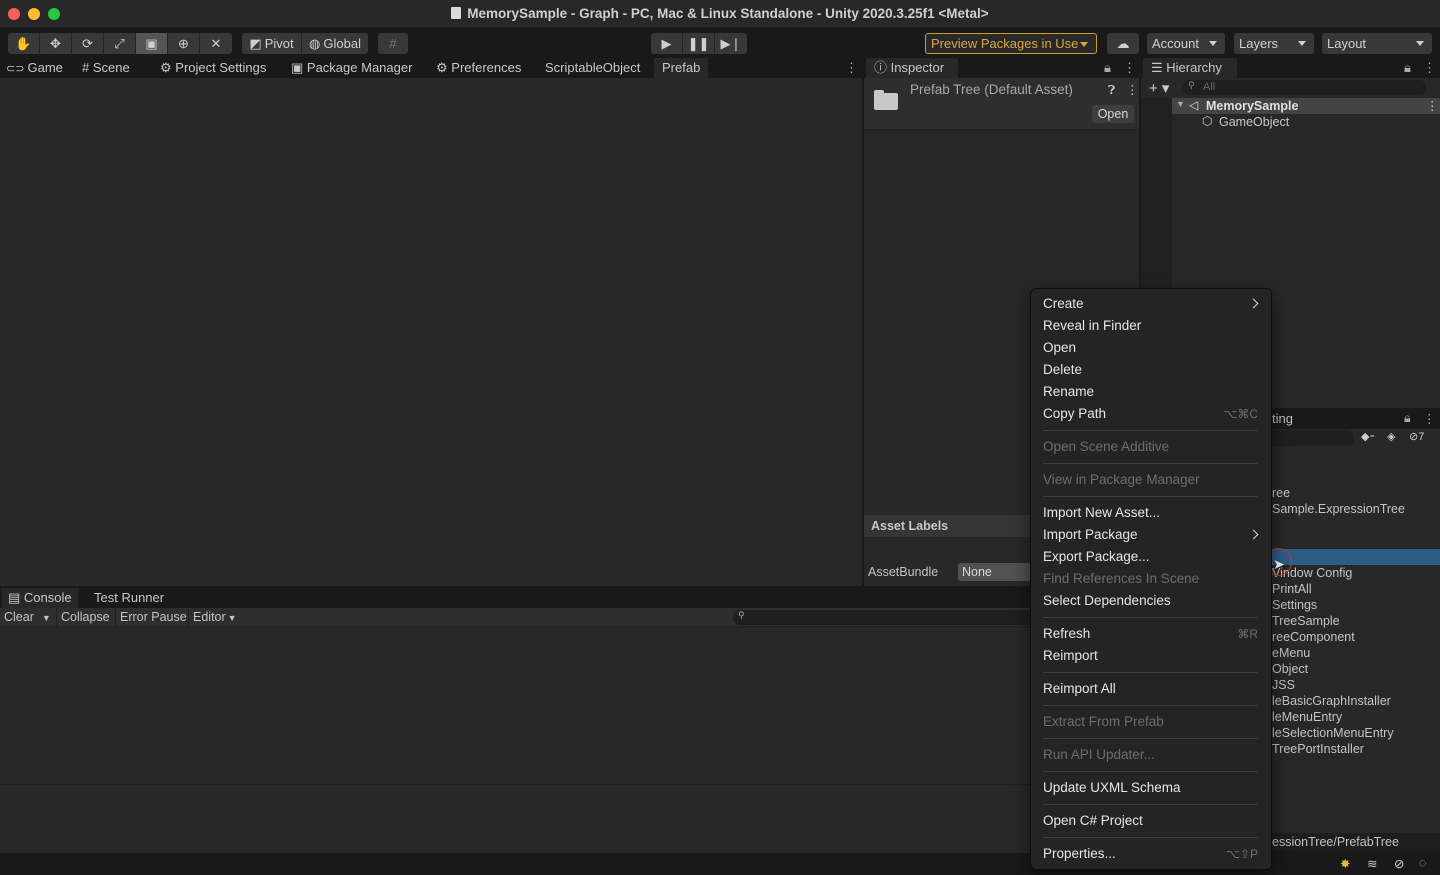 Image resolution: width=1440 pixels, height=875 pixels. What do you see at coordinates (1111, 90) in the screenshot?
I see `help-icon: ❓︎` at bounding box center [1111, 90].